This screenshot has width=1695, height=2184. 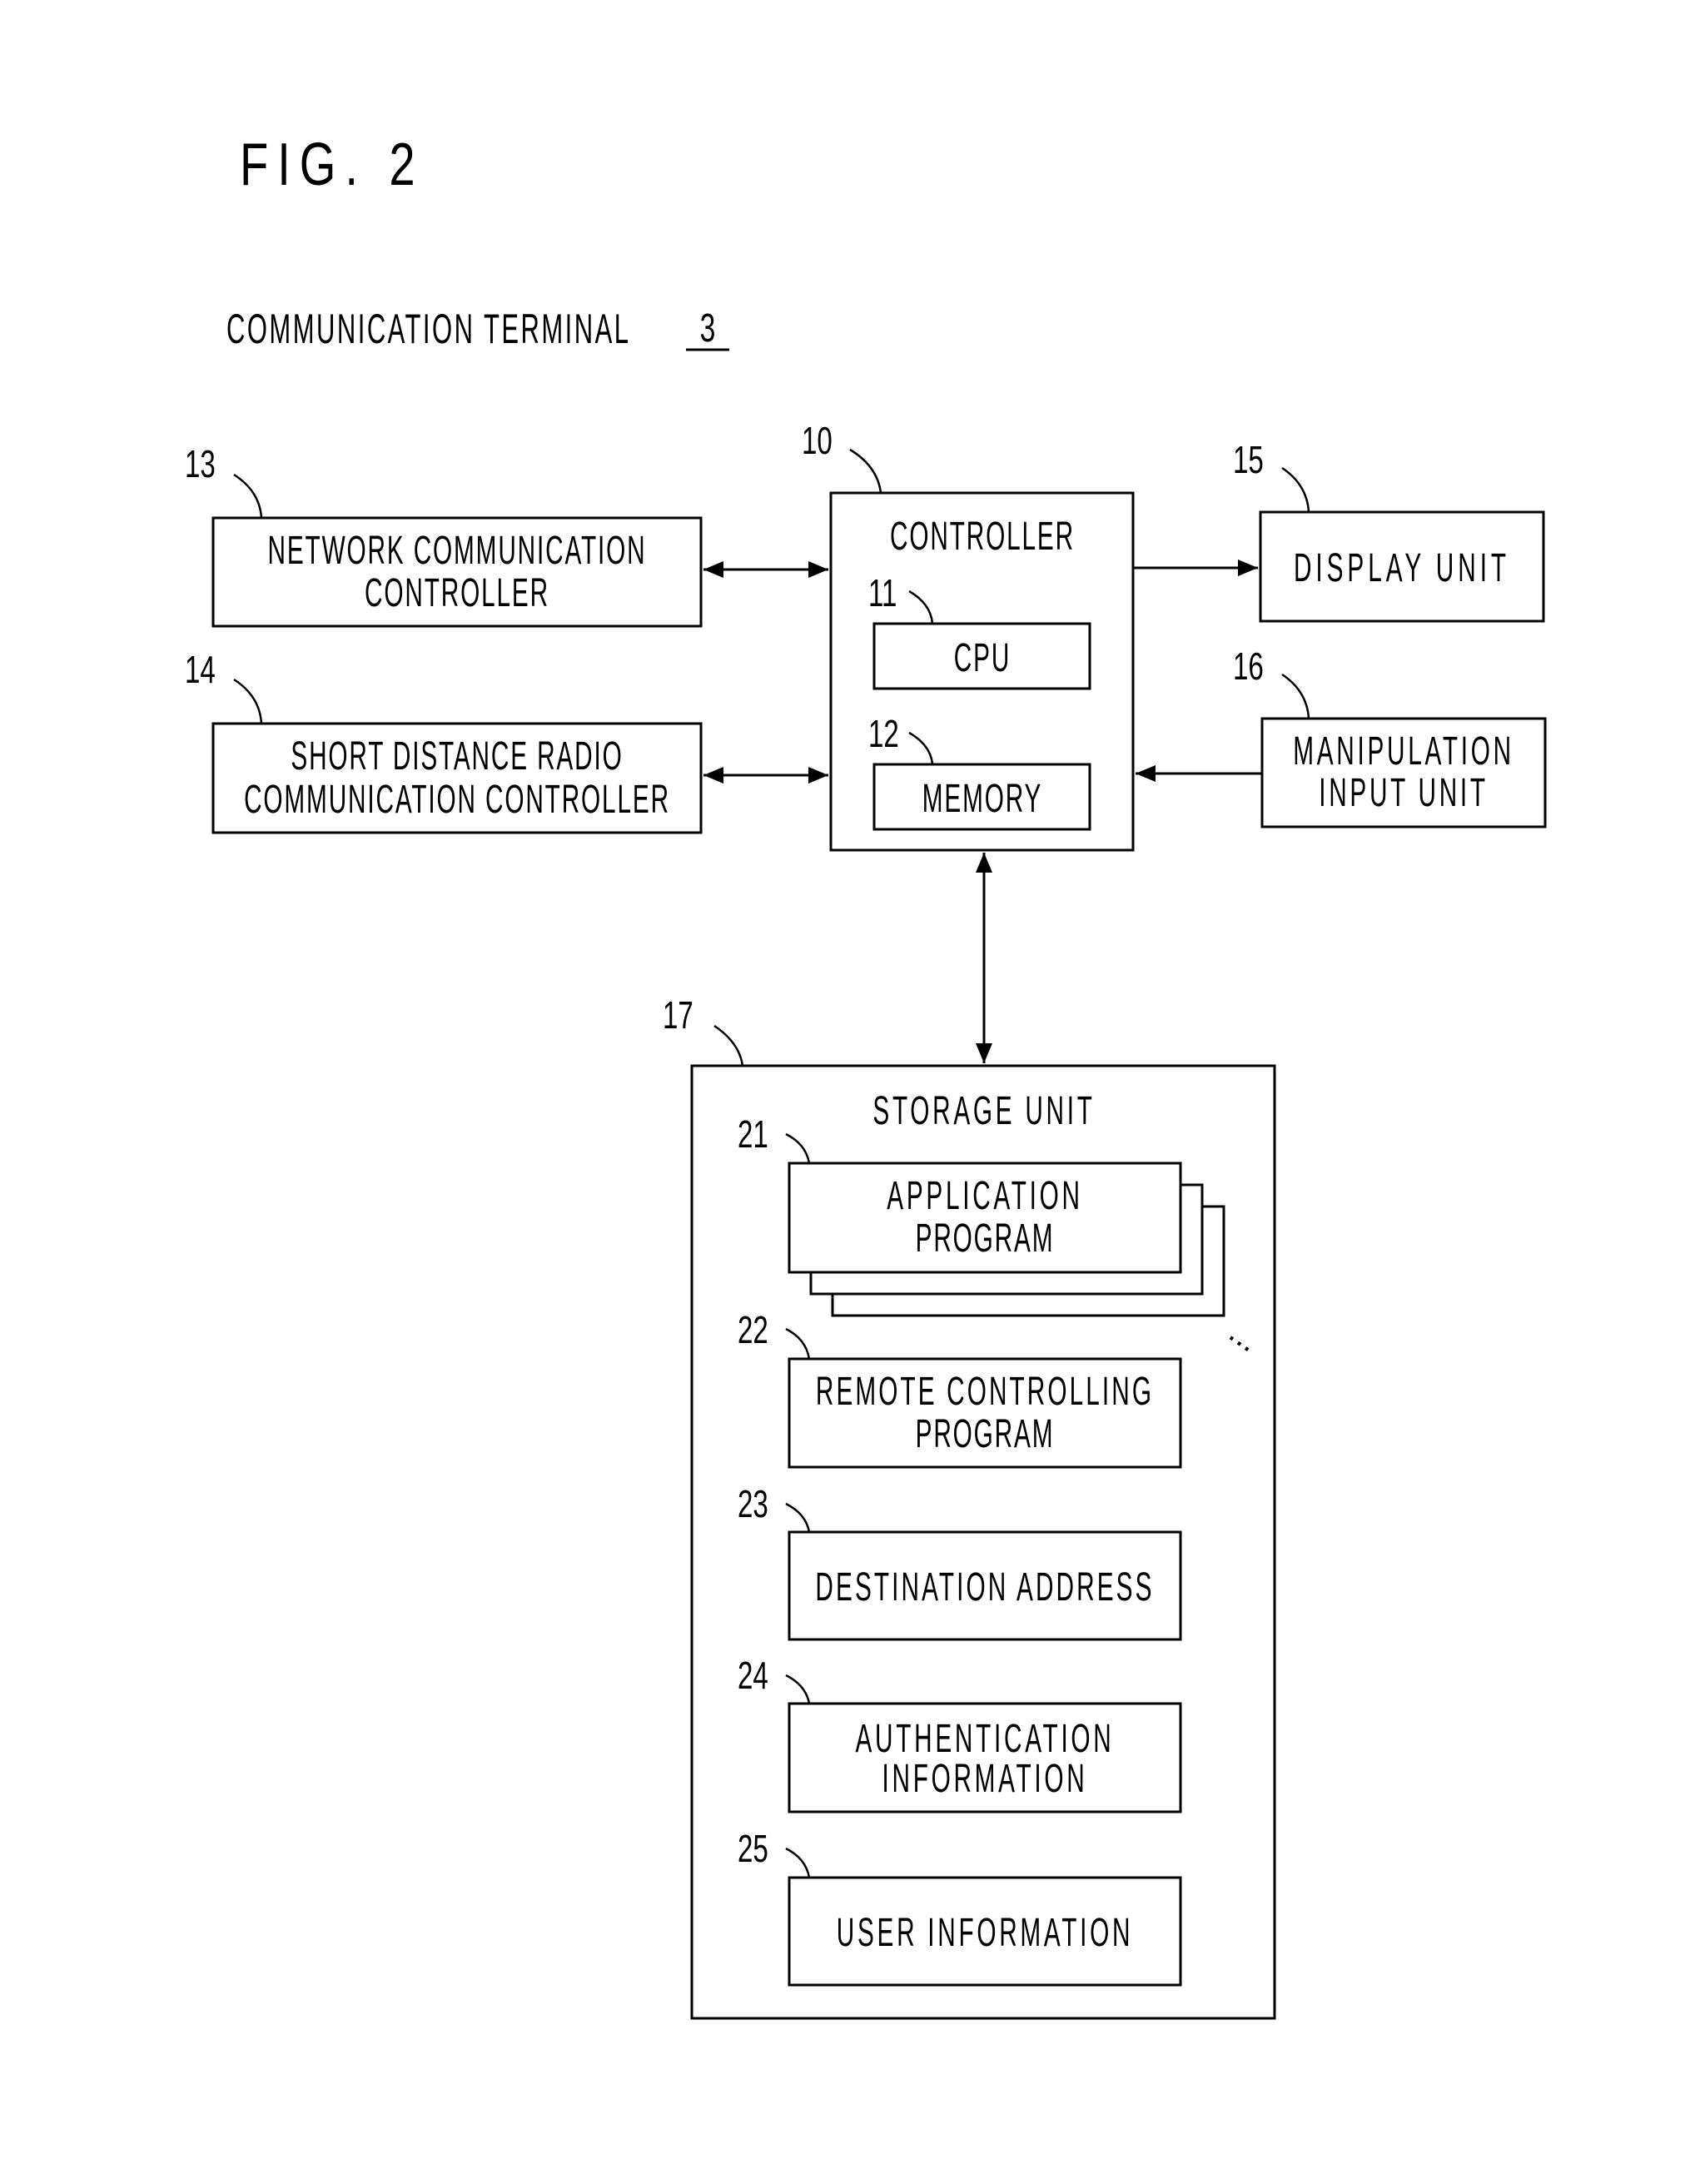 I want to click on block-label-line: APPLICATION, so click(x=984, y=1196).